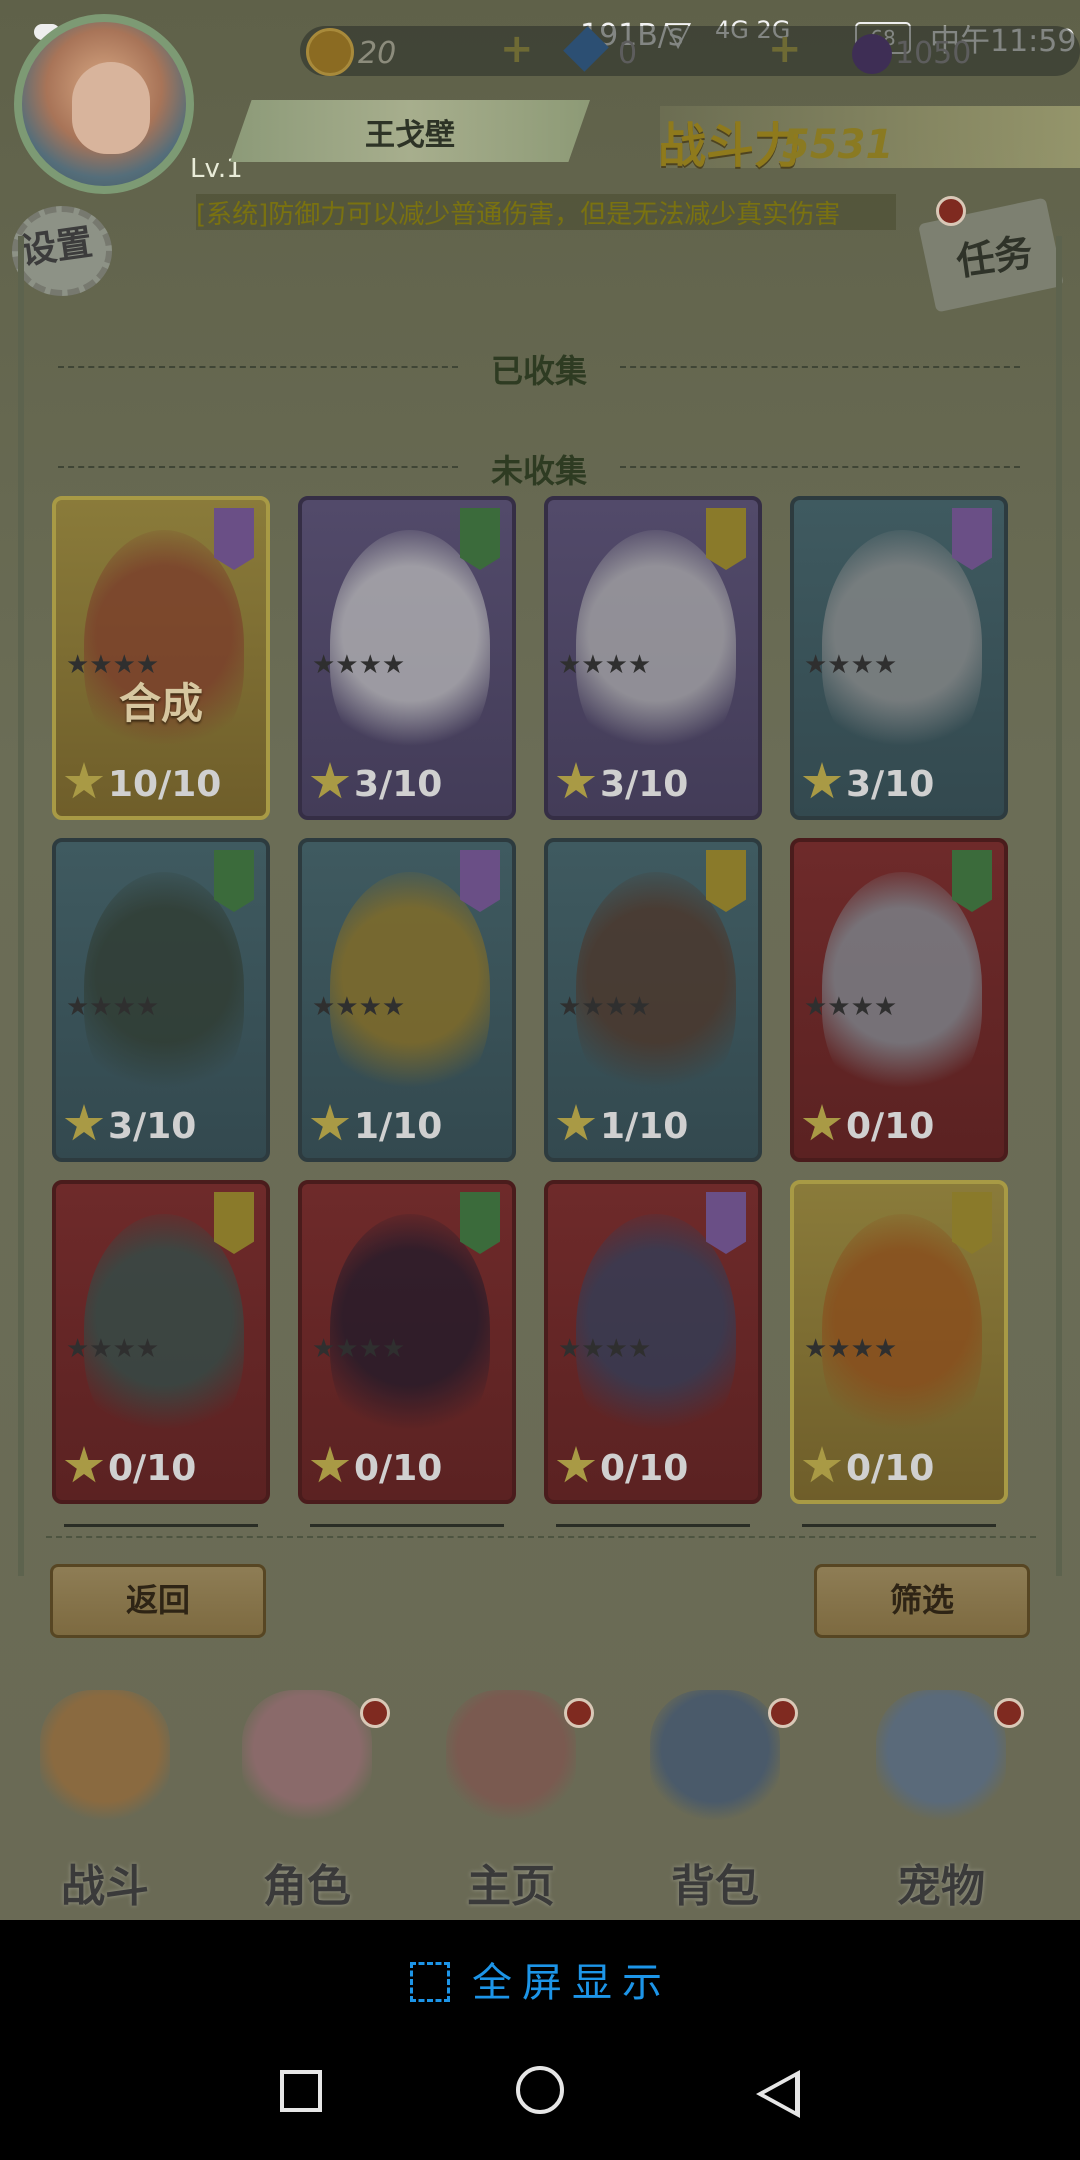 This screenshot has width=1080, height=2160. Describe the element at coordinates (160, 703) in the screenshot. I see `synthesize-label: 合成` at that location.